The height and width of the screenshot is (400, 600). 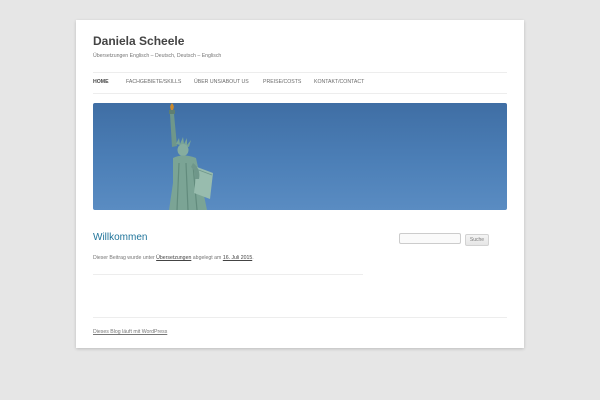 What do you see at coordinates (221, 82) in the screenshot?
I see `nav-item-about: ÜBER UNS/ABOUT US` at bounding box center [221, 82].